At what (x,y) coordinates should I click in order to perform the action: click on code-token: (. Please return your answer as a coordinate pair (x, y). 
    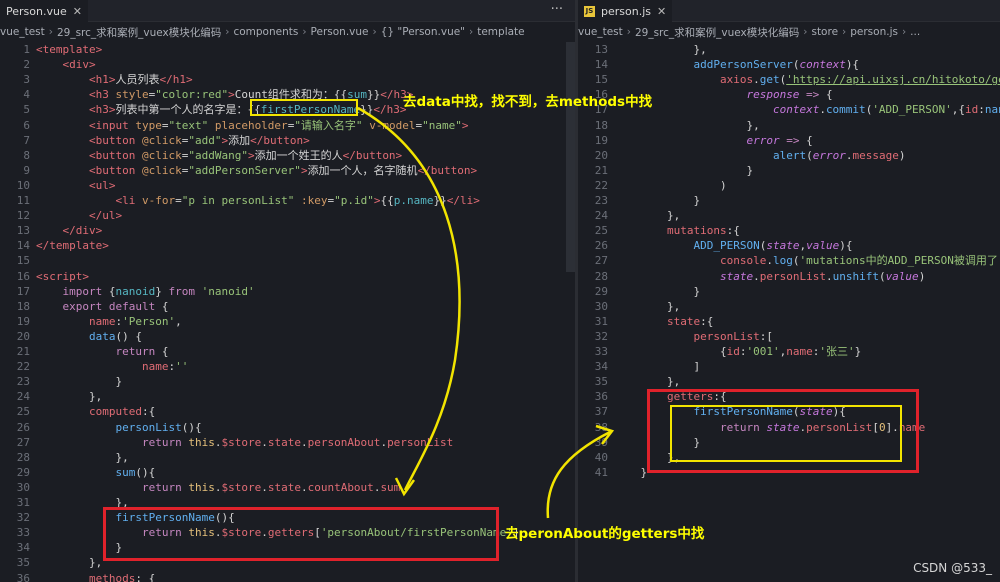
    Looking at the image, I should click on (882, 276).